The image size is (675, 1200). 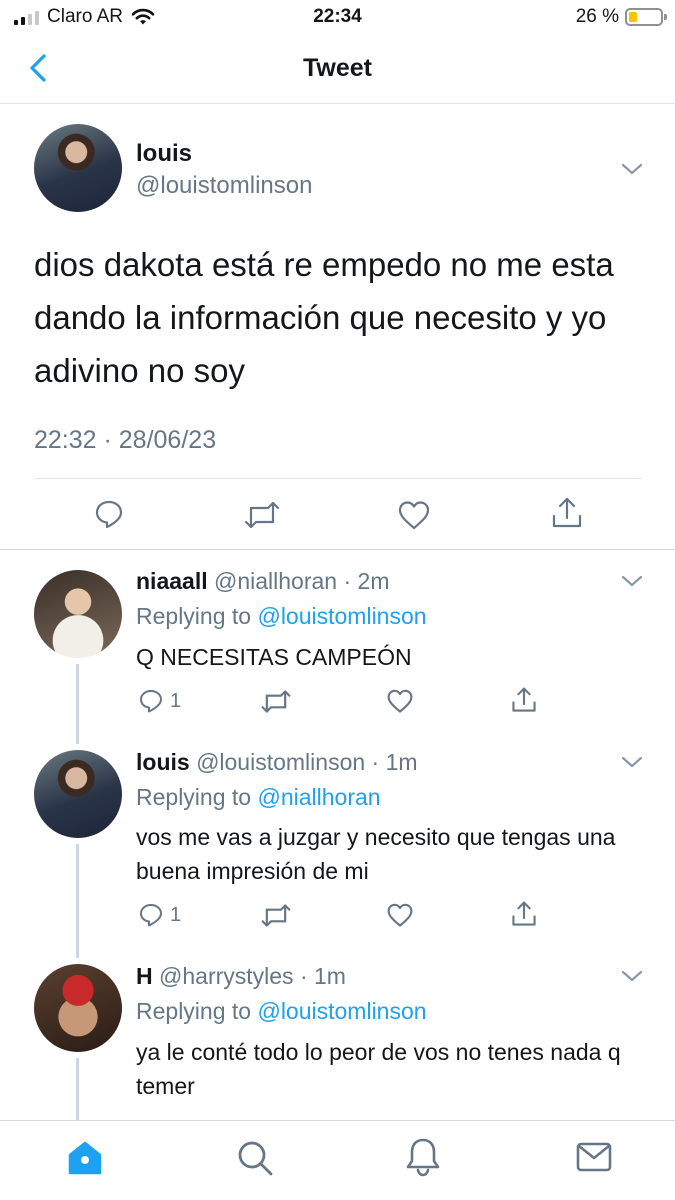 I want to click on main-tweet-handle: @louistomlinson, so click(x=224, y=186).